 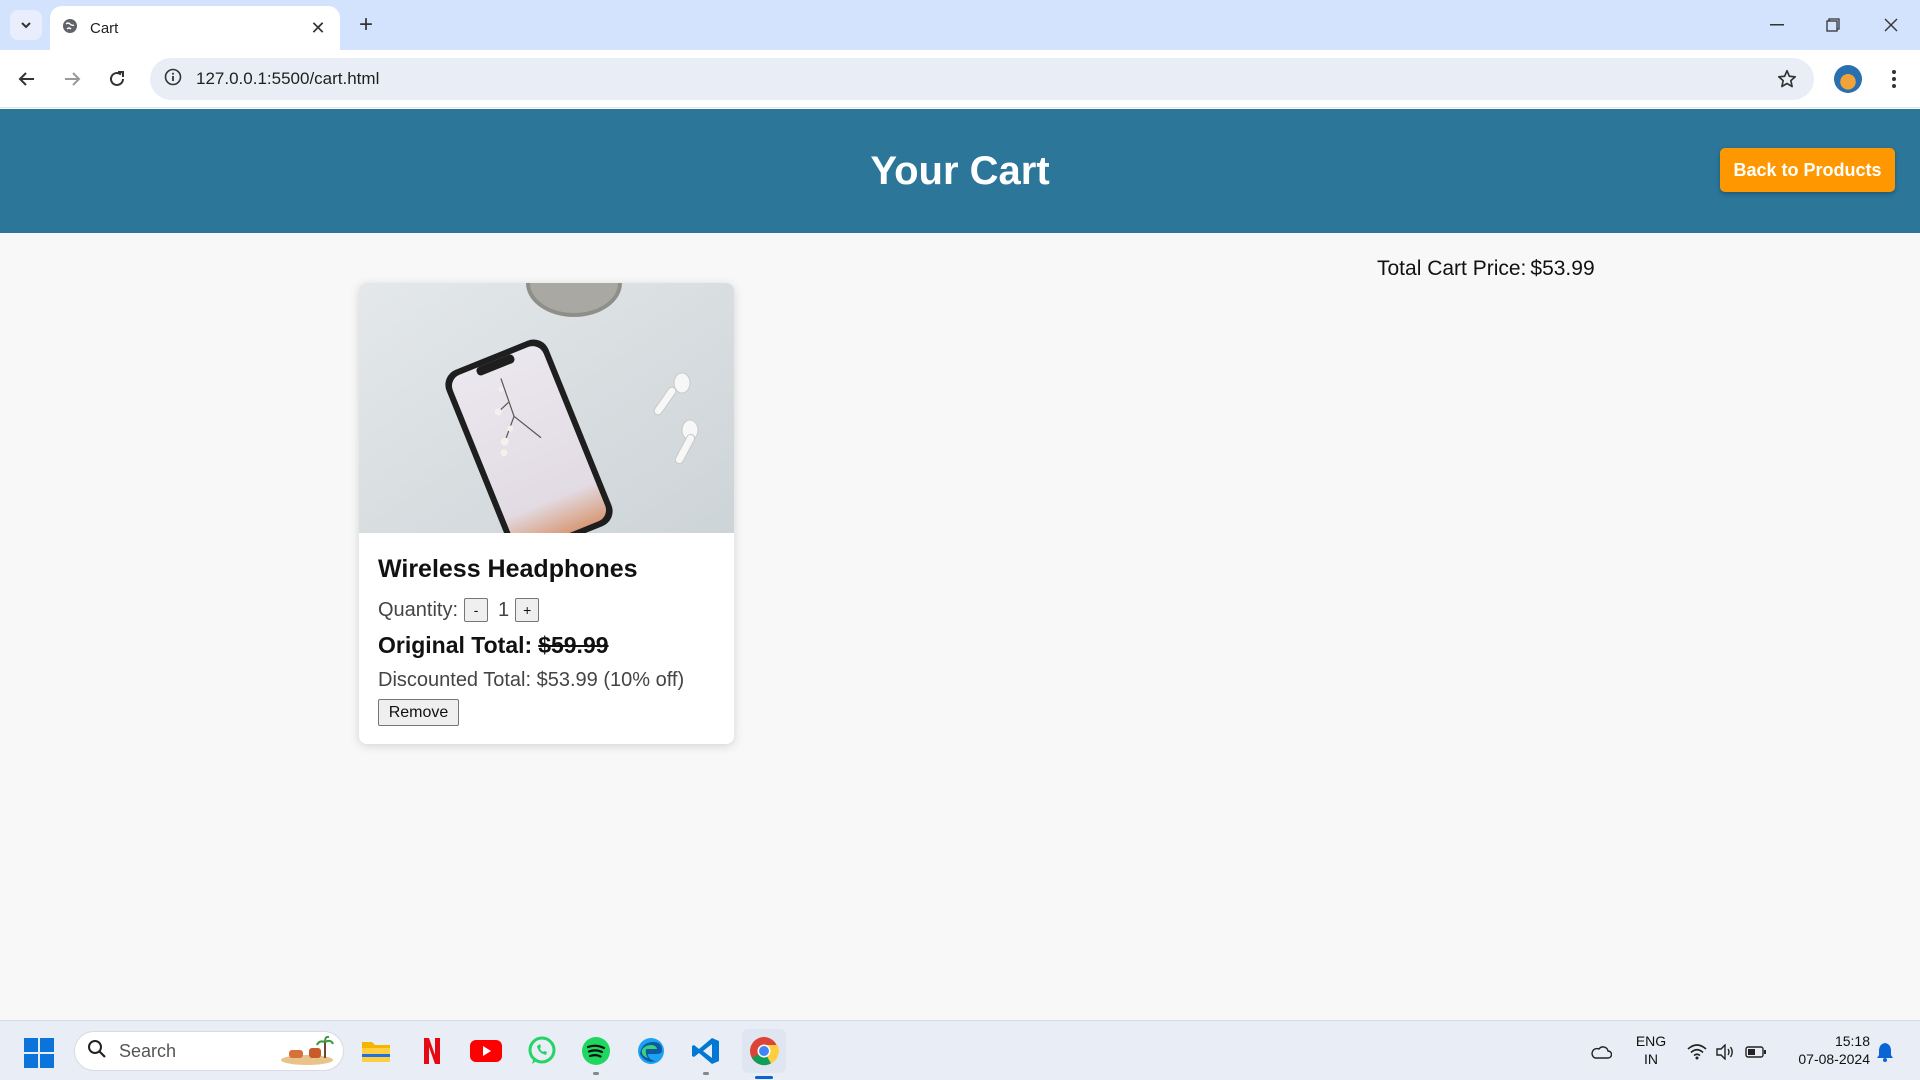 I want to click on plus-icon: +, so click(x=366, y=25).